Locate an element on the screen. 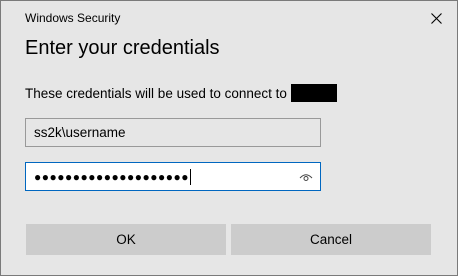 The height and width of the screenshot is (276, 458). password-masked-value: ●●●●●●●●●●●●●●●●●●●● is located at coordinates (111, 176).